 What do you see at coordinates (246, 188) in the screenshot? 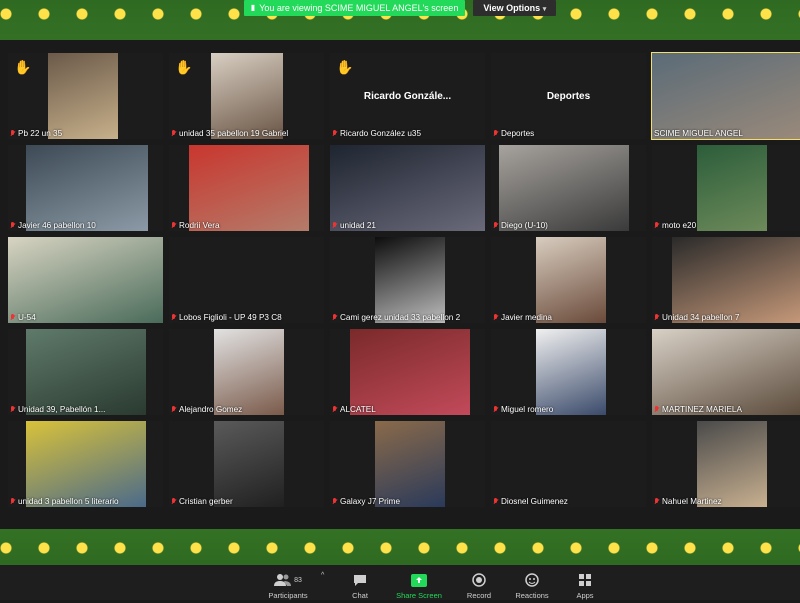
I see `participant-tile: Rodrii Vera` at bounding box center [246, 188].